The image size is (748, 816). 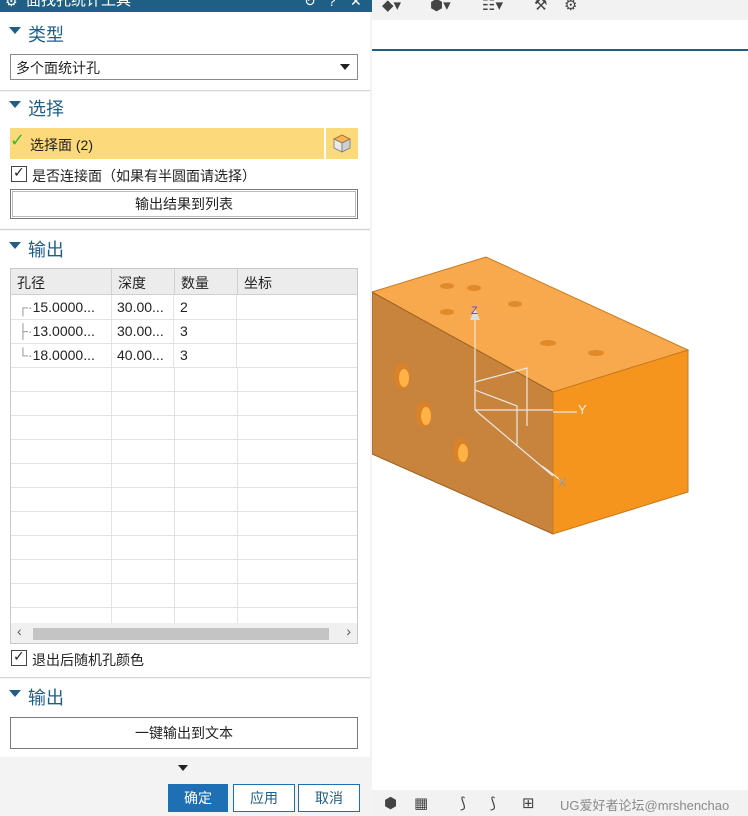 I want to click on table-row: └·18.0000... 40.00... 3, so click(x=184, y=355).